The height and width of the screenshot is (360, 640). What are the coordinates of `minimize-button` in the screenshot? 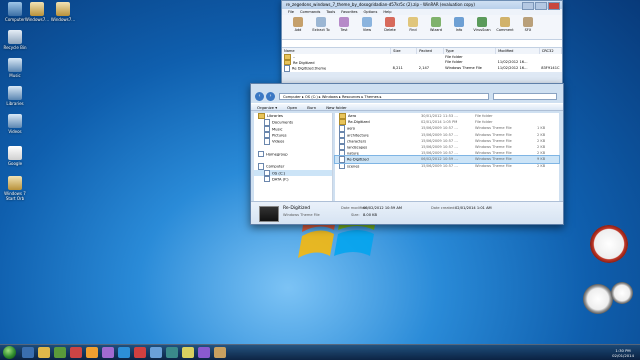 It's located at (528, 6).